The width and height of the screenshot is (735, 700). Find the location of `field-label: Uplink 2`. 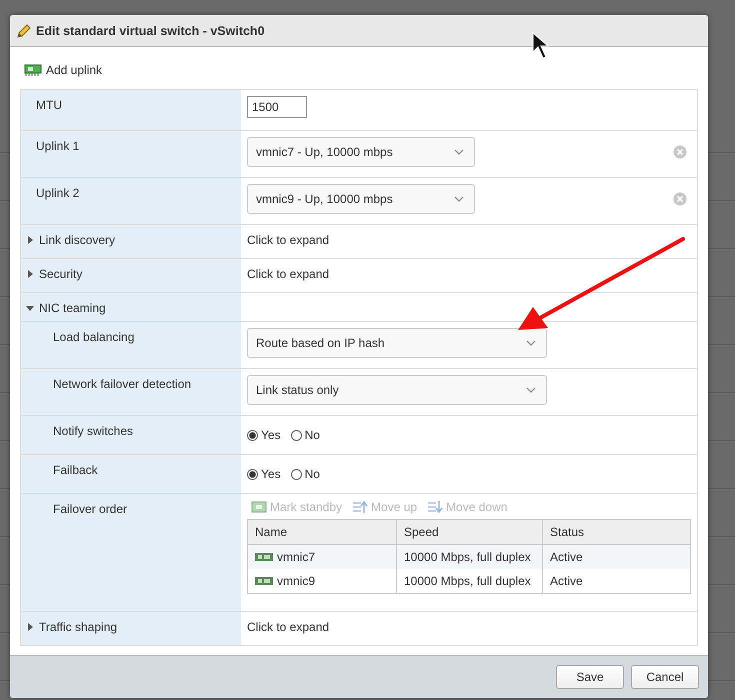

field-label: Uplink 2 is located at coordinates (58, 193).